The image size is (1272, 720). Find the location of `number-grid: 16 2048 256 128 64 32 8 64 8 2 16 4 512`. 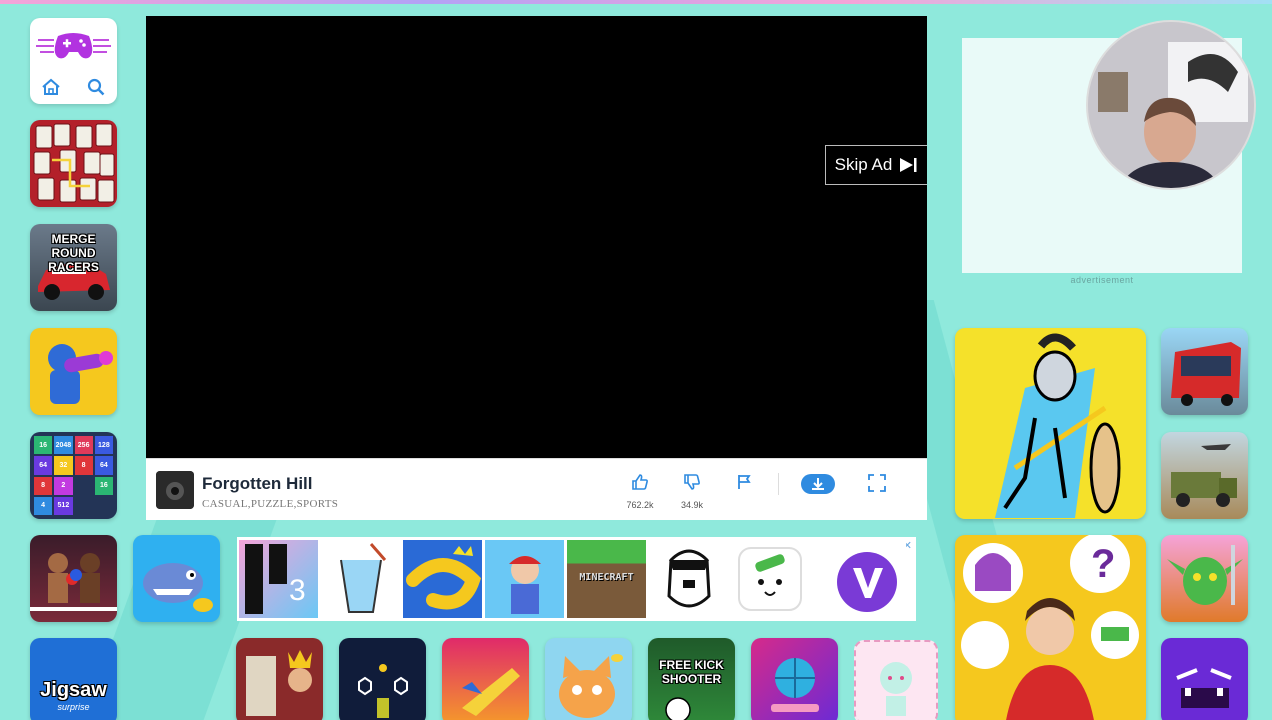

number-grid: 16 2048 256 128 64 32 8 64 8 2 16 4 512 is located at coordinates (73, 475).